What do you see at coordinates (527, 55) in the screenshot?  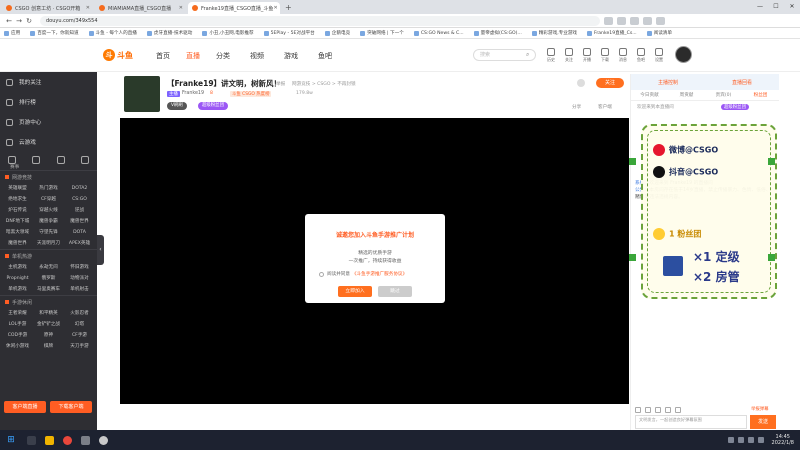 I see `search-icon: ⌕` at bounding box center [527, 55].